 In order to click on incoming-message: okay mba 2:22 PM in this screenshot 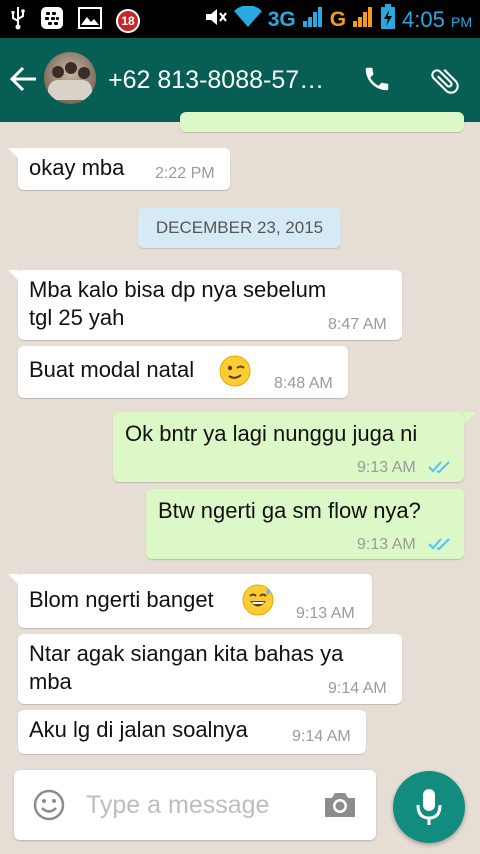, I will do `click(124, 169)`.